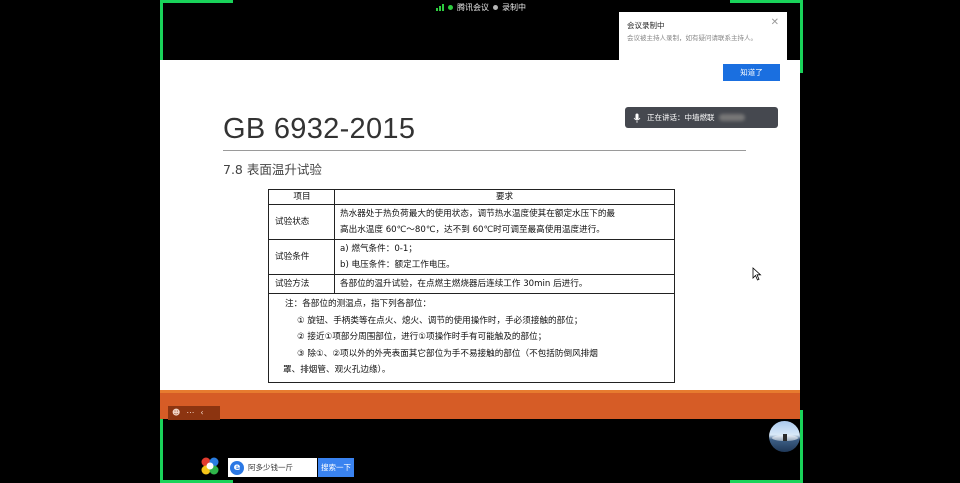 The width and height of the screenshot is (960, 483). What do you see at coordinates (775, 22) in the screenshot?
I see `close-icon: ✕` at bounding box center [775, 22].